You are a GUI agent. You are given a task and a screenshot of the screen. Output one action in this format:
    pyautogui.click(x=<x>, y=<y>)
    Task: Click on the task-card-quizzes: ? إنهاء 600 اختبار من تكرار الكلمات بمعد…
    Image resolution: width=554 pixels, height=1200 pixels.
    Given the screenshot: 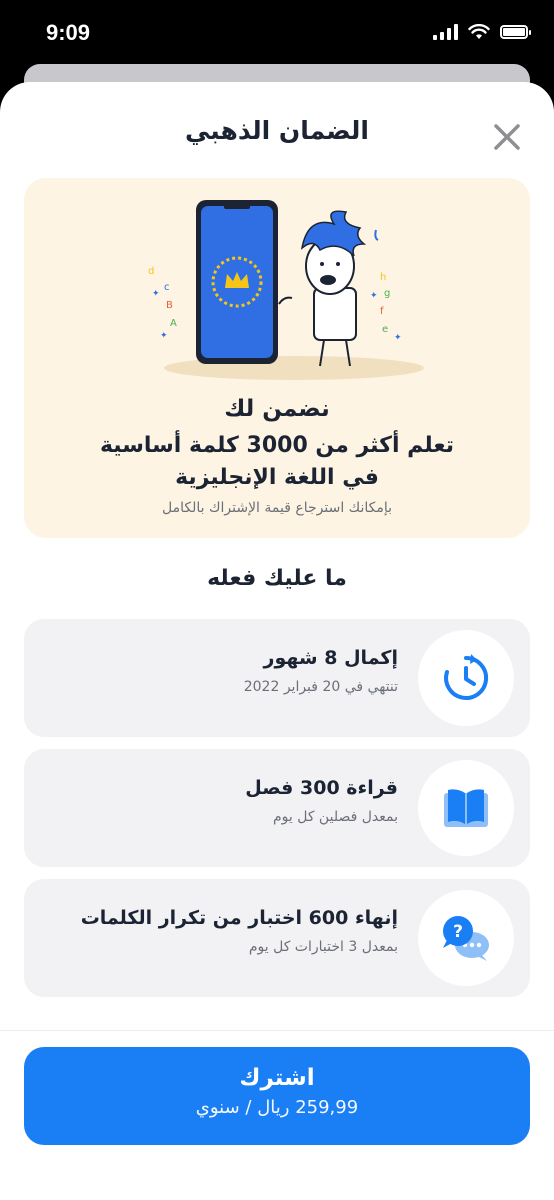 What is the action you would take?
    pyautogui.click(x=277, y=938)
    